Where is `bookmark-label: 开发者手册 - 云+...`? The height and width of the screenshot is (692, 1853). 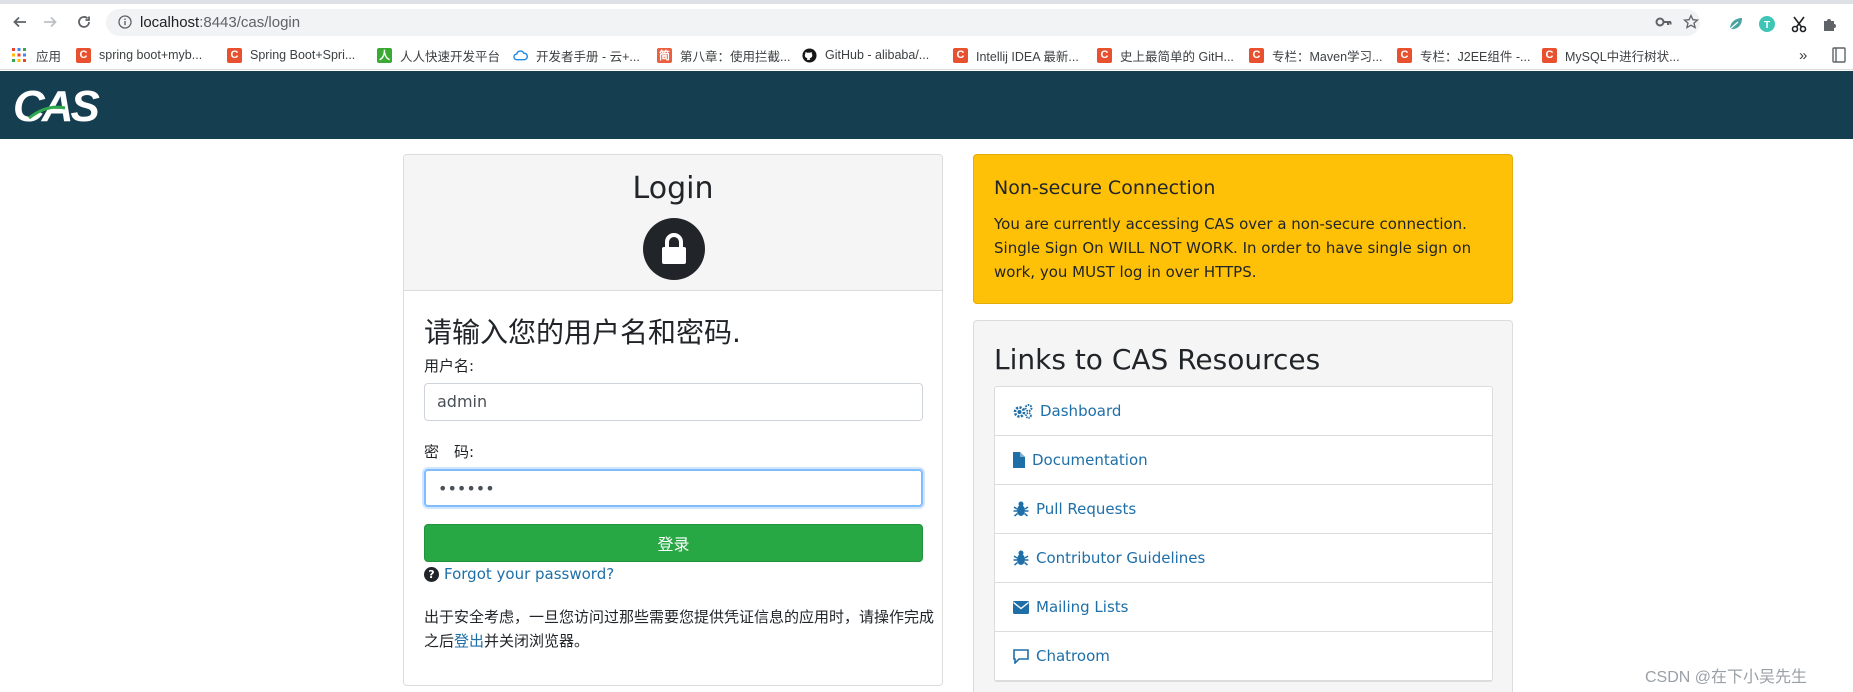 bookmark-label: 开发者手册 - 云+... is located at coordinates (588, 56).